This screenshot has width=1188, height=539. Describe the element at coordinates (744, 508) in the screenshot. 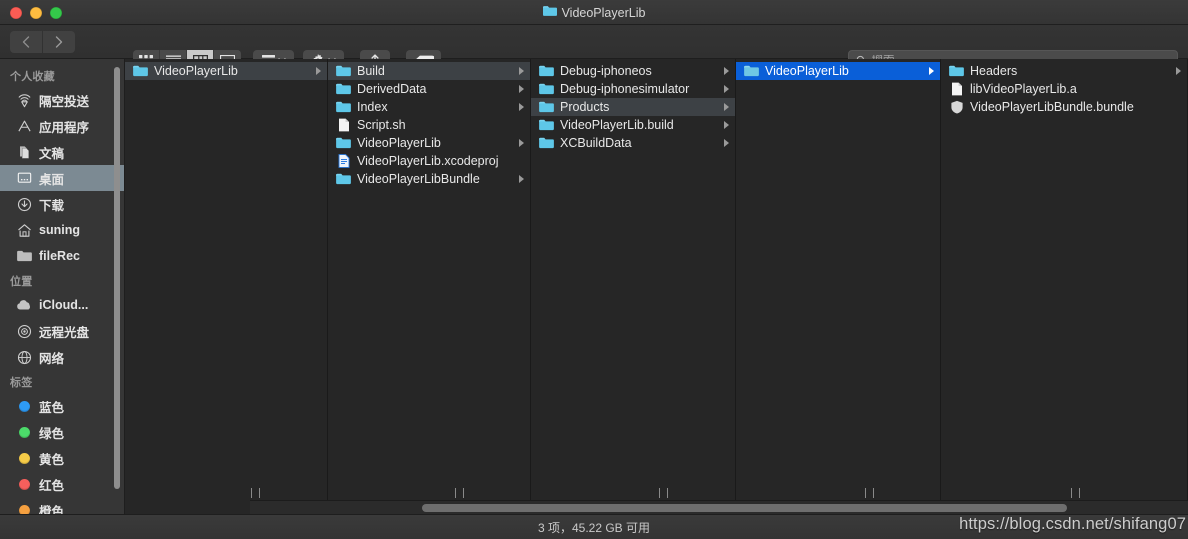

I see `horizontal-scrollbar-thumb` at that location.